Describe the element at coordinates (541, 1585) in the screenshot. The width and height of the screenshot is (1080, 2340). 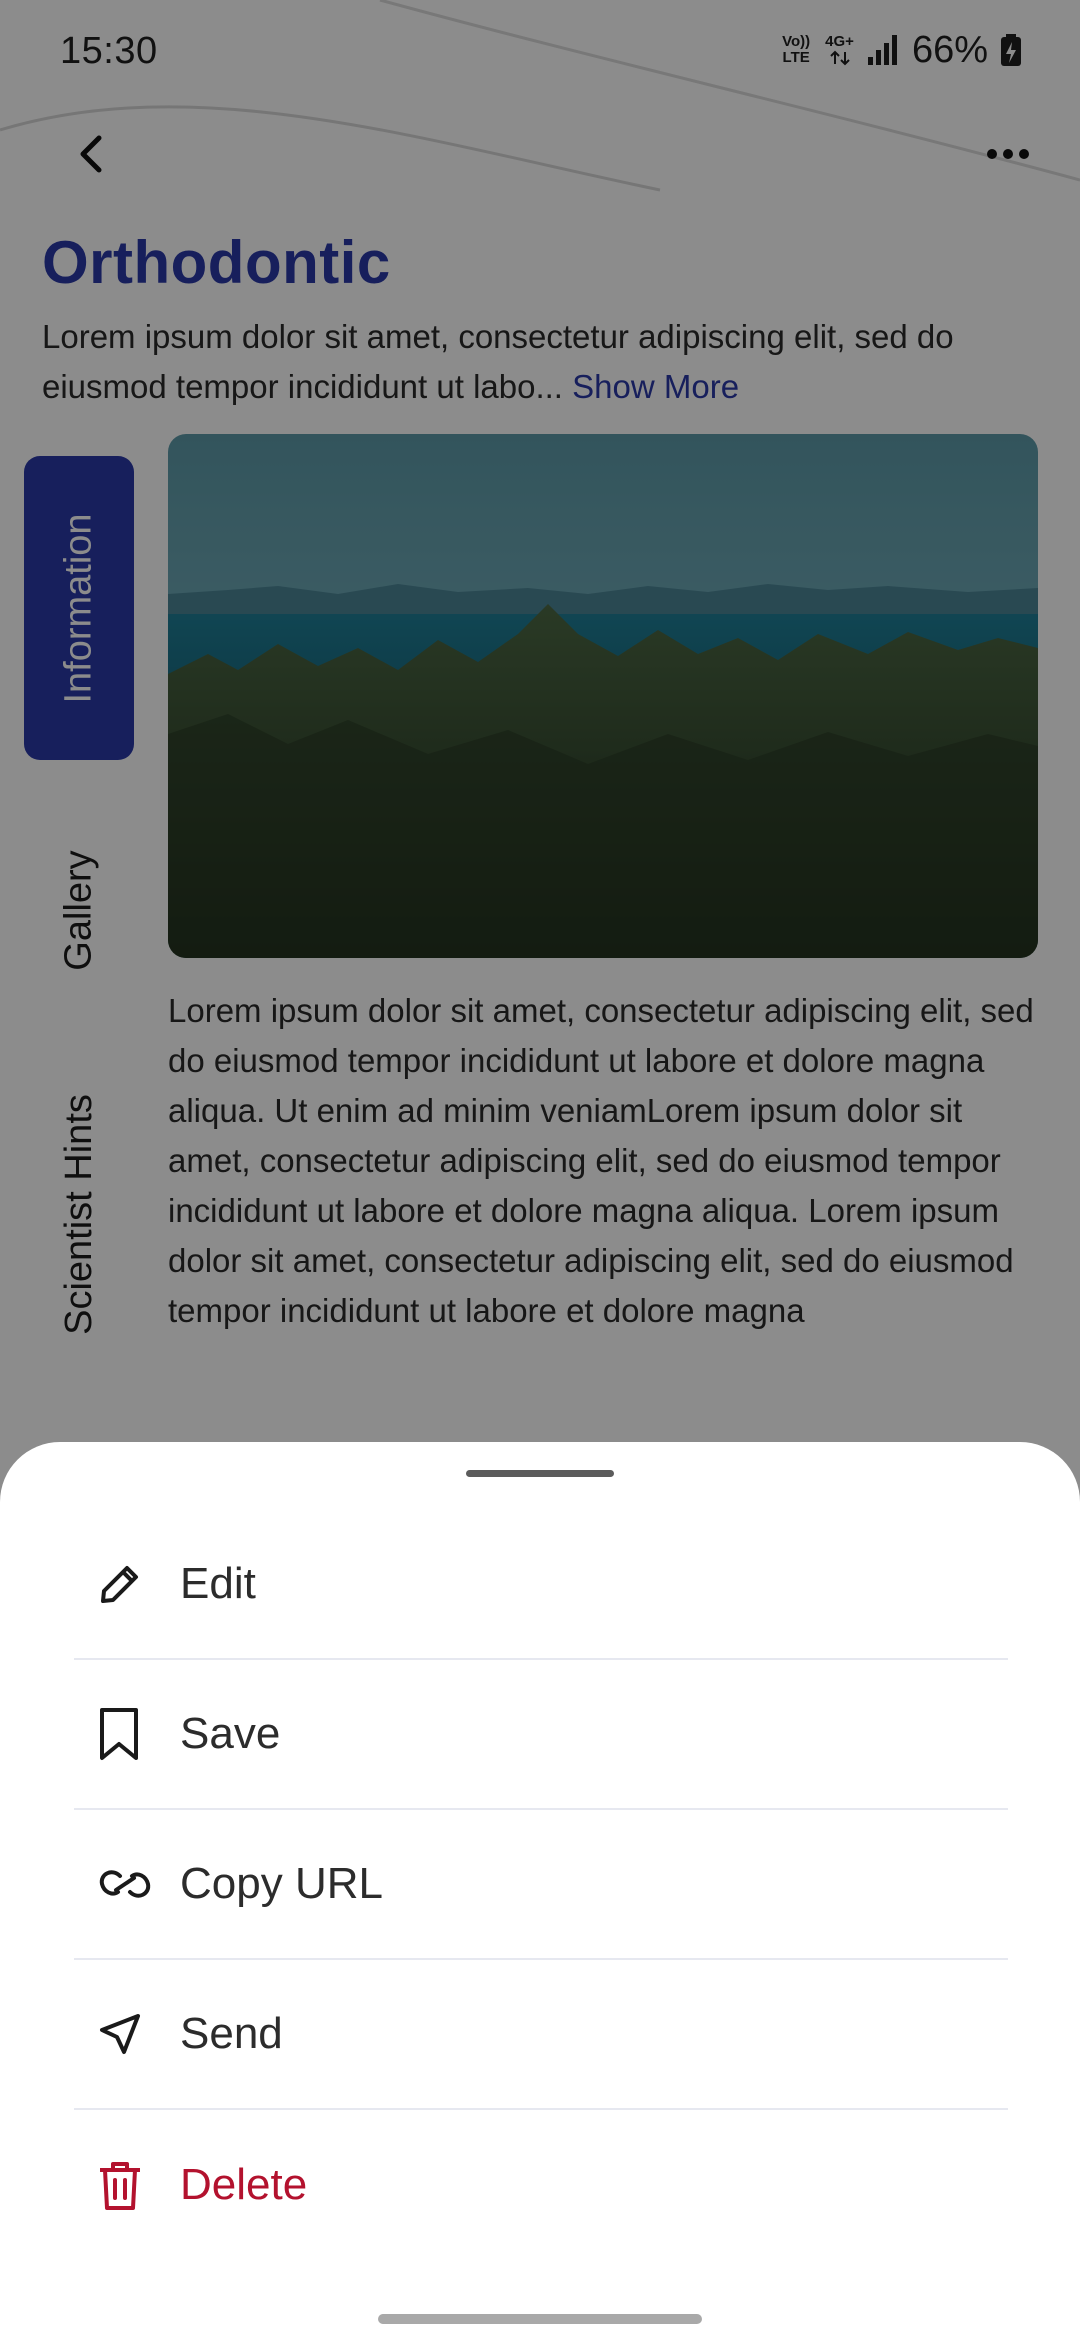
I see `edit-action: Edit` at that location.